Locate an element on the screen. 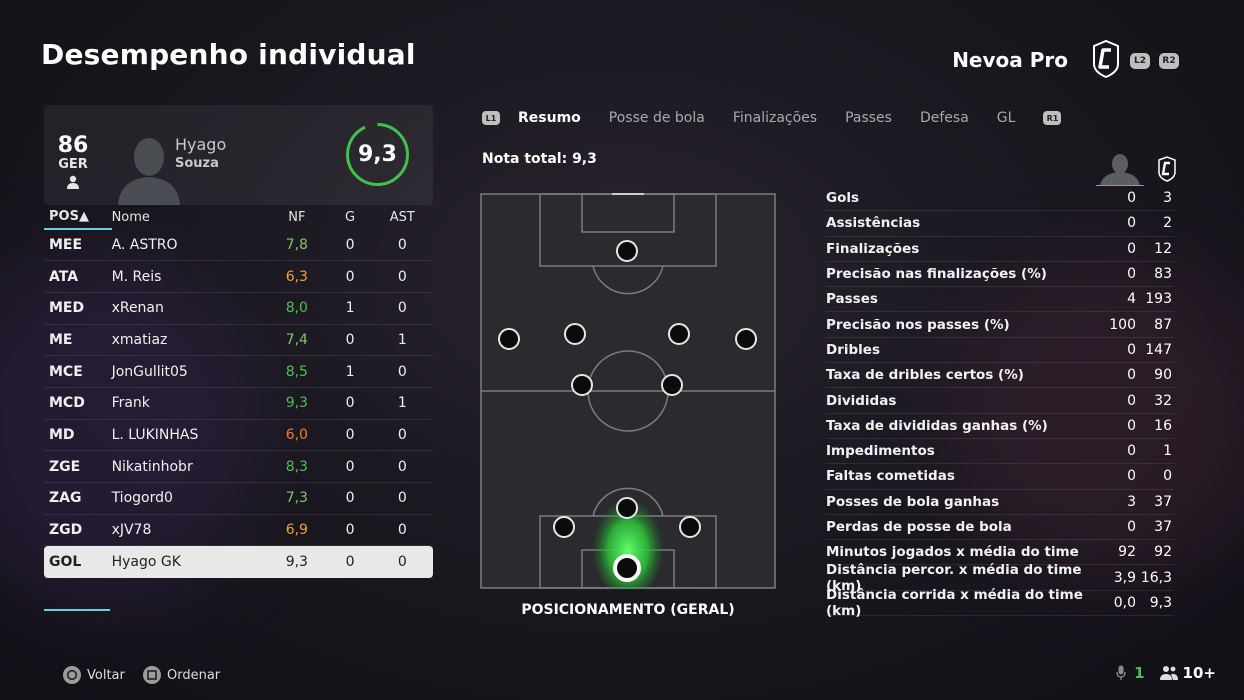 This screenshot has width=1244, height=700. table-row: MD L. LUKINHAS 6,0 0 0 is located at coordinates (238, 435).